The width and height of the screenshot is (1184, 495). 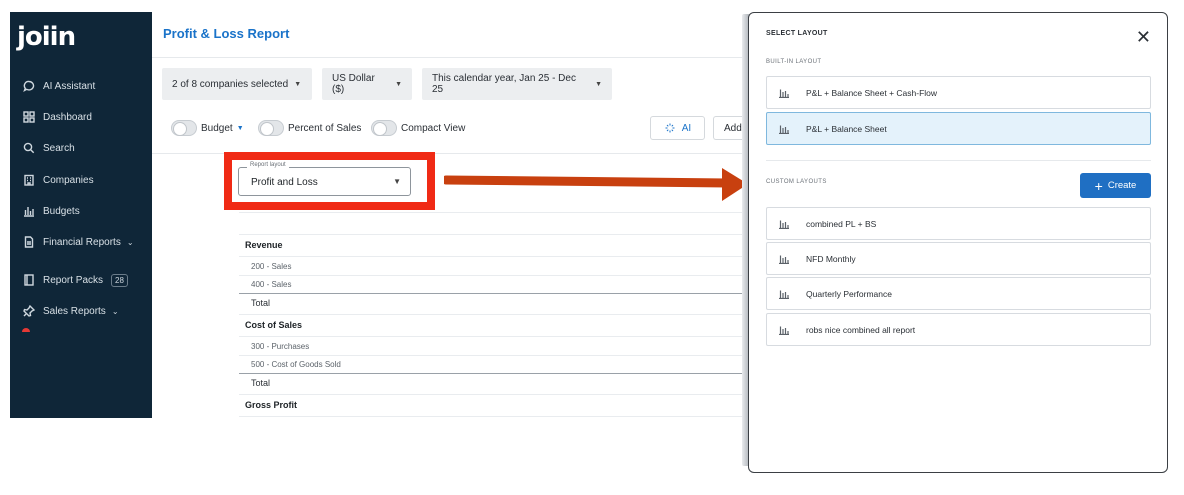 I want to click on page-title: Profit & Loss Report, so click(x=226, y=33).